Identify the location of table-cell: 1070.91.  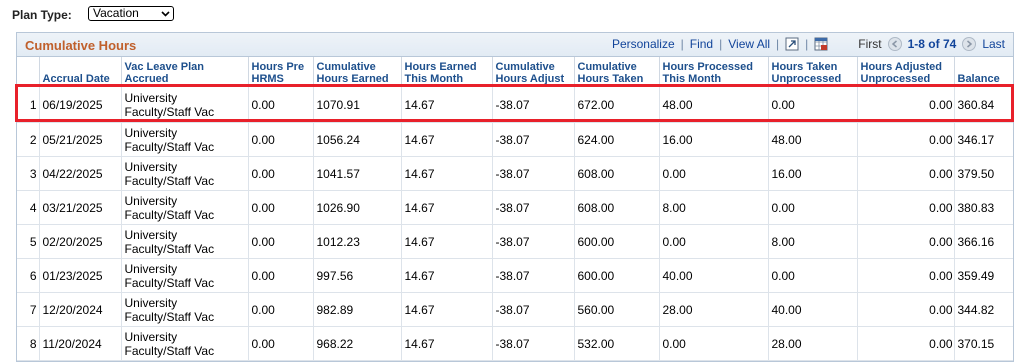
(356, 104).